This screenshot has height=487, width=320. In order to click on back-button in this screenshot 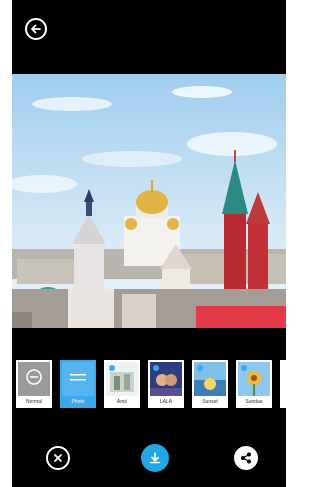, I will do `click(36, 29)`.